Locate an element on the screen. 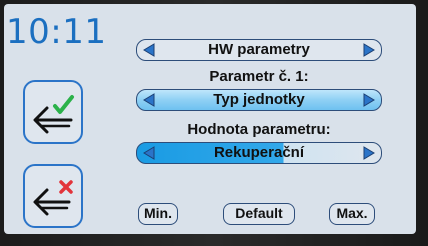 This screenshot has height=246, width=428. value-prev-button is located at coordinates (149, 152).